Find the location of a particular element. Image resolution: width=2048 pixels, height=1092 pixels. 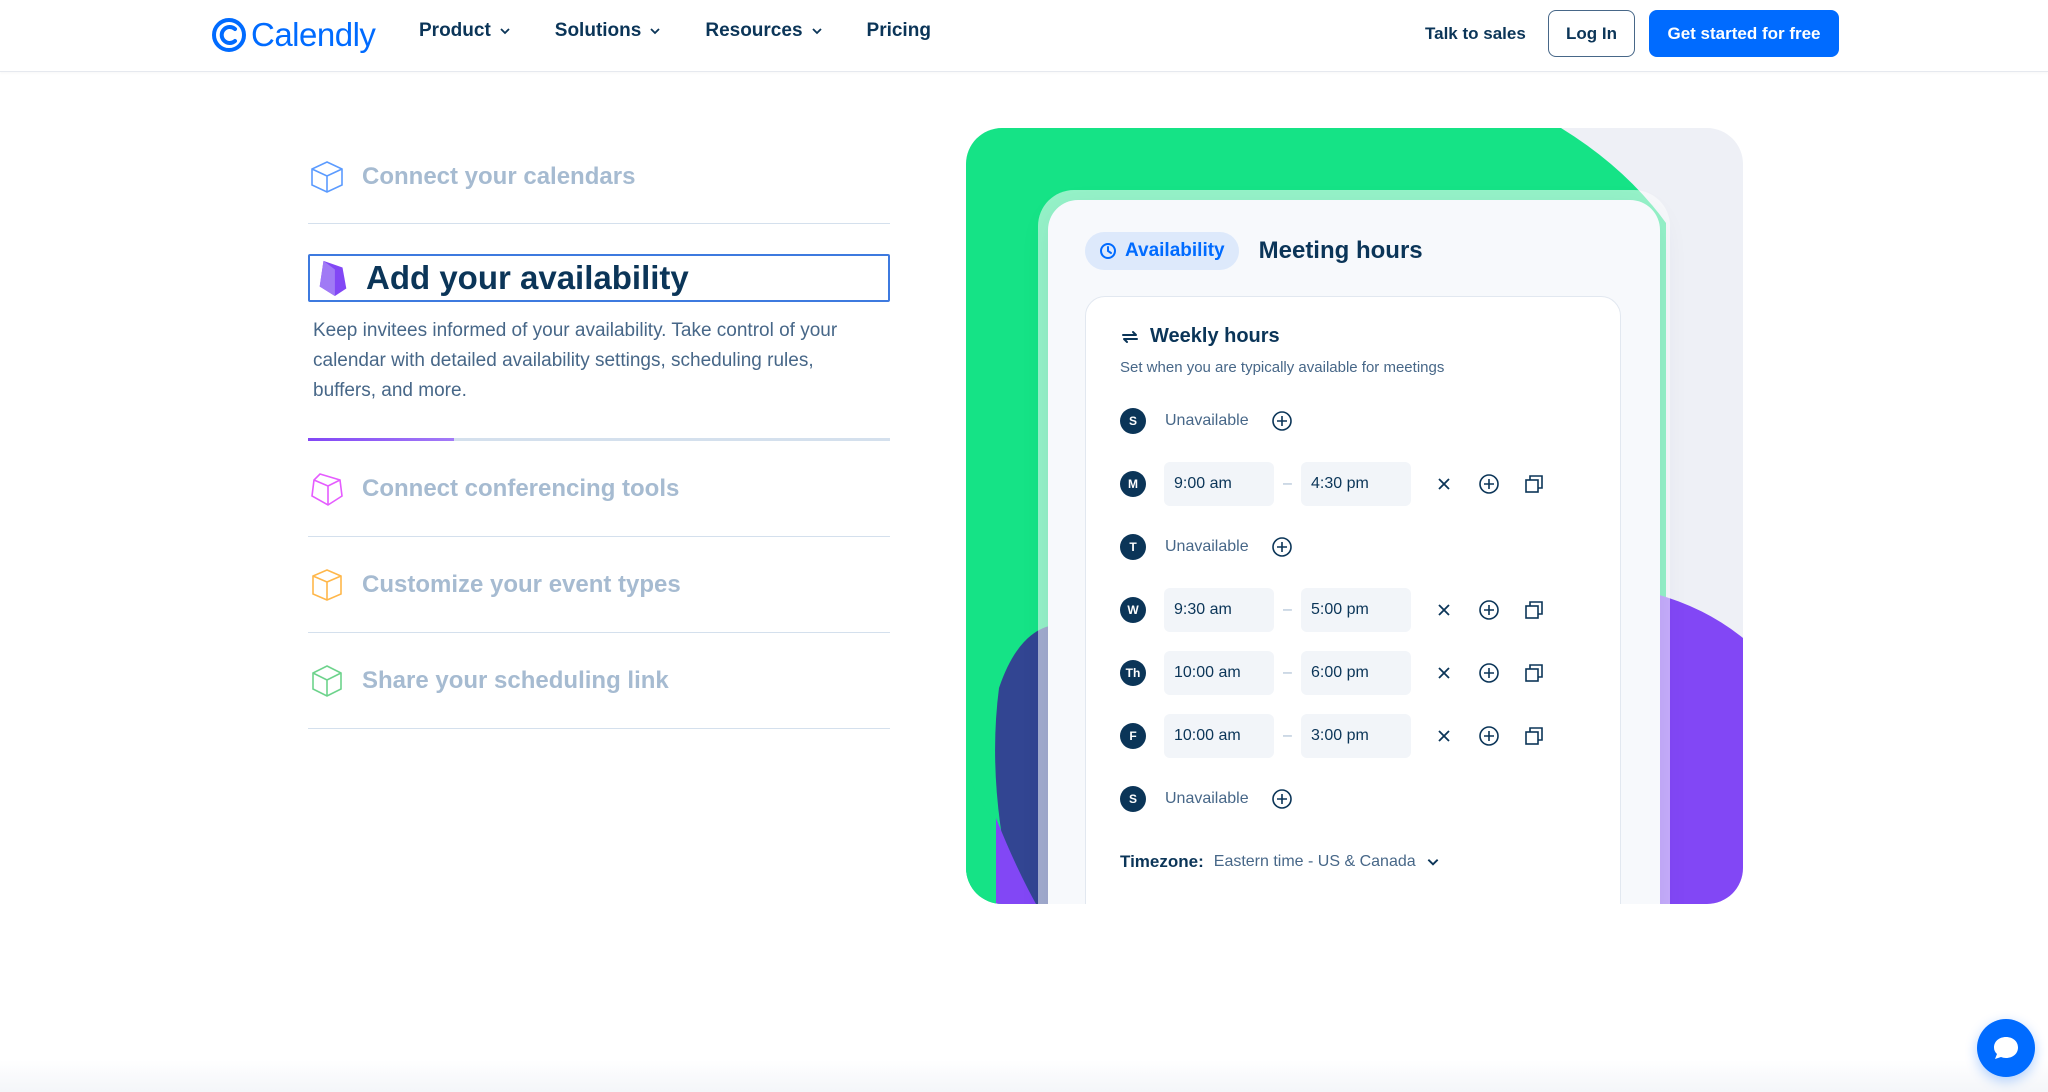

calendly-logo: Calendly is located at coordinates (293, 35).